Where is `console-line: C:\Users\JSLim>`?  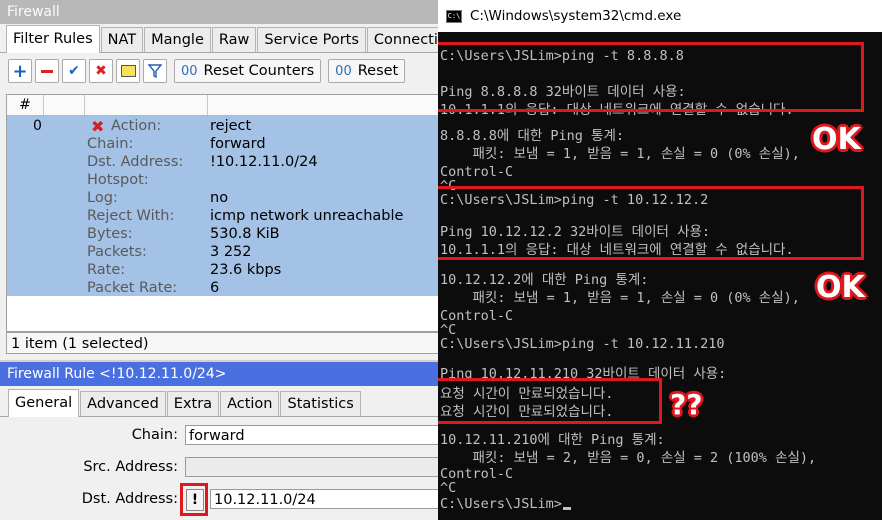 console-line: C:\Users\JSLim> is located at coordinates (505, 504).